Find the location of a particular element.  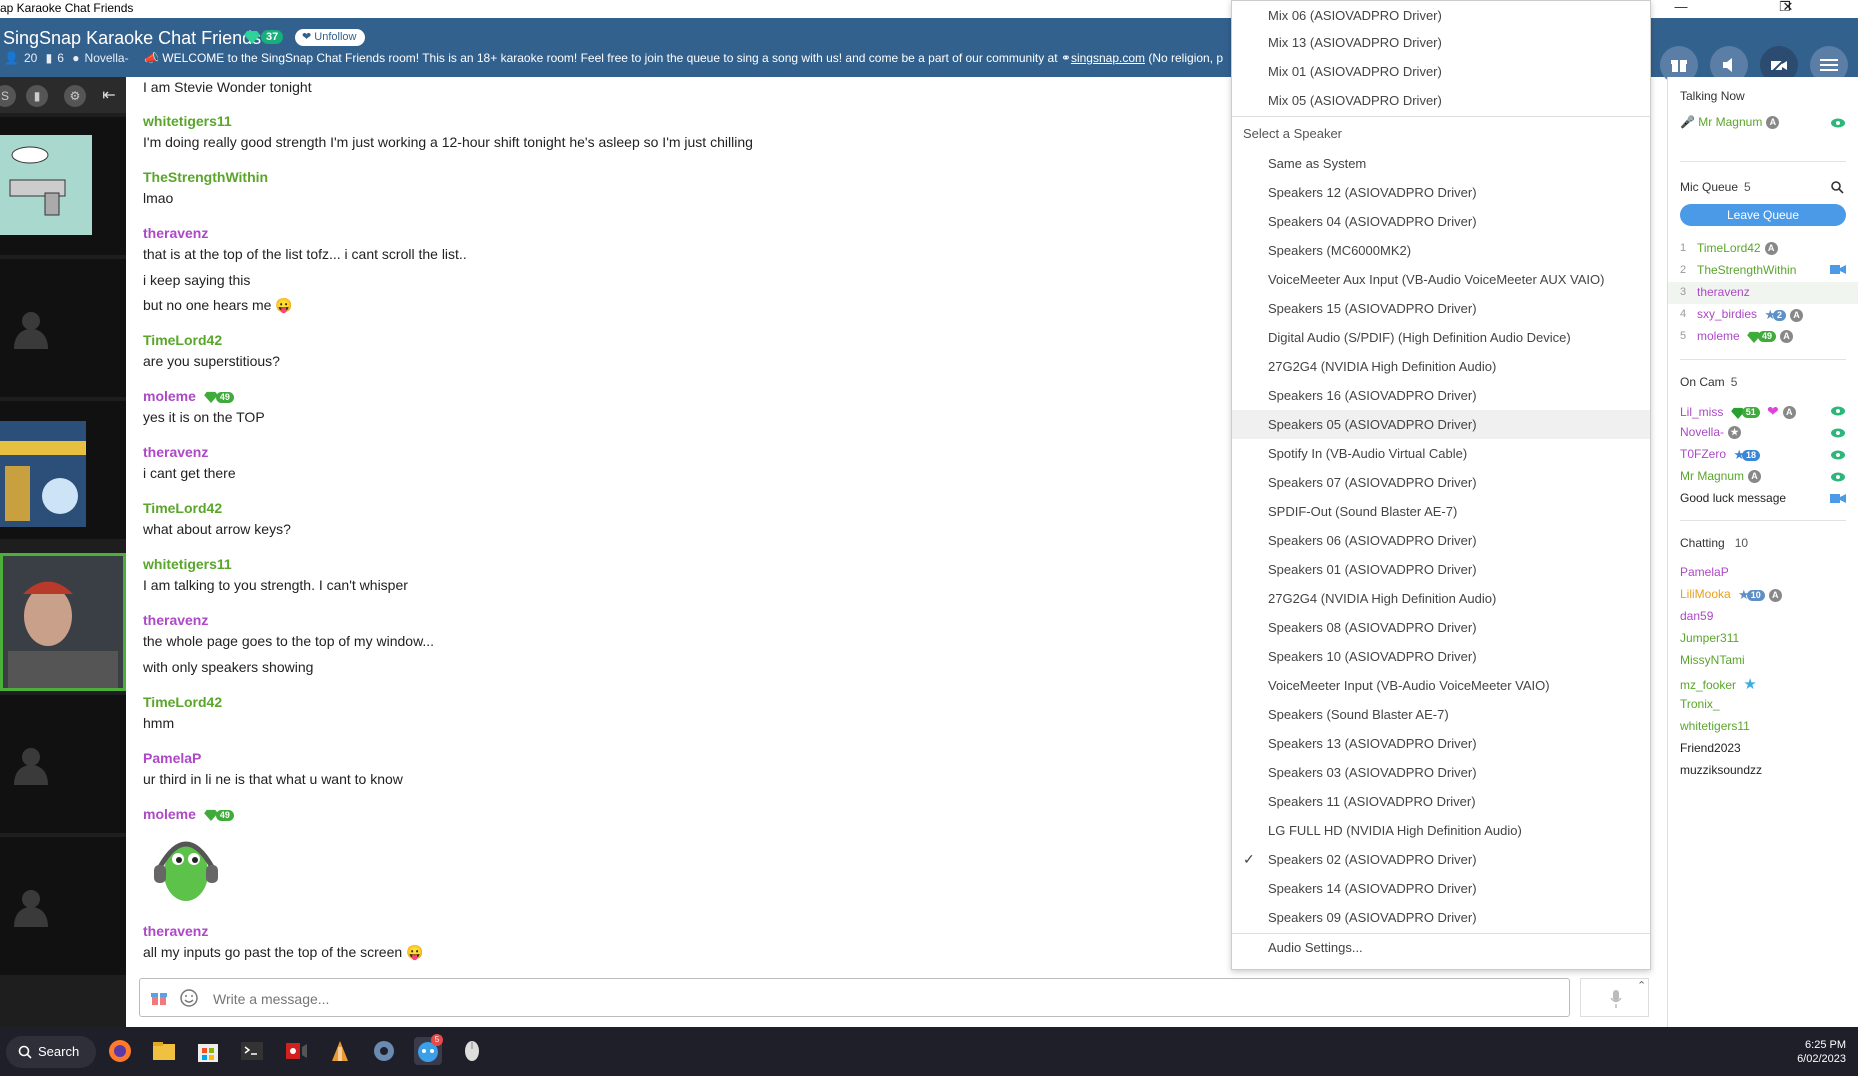

mic-item: Mix 06 (ASIOVADPRO Driver) is located at coordinates (1441, 15).